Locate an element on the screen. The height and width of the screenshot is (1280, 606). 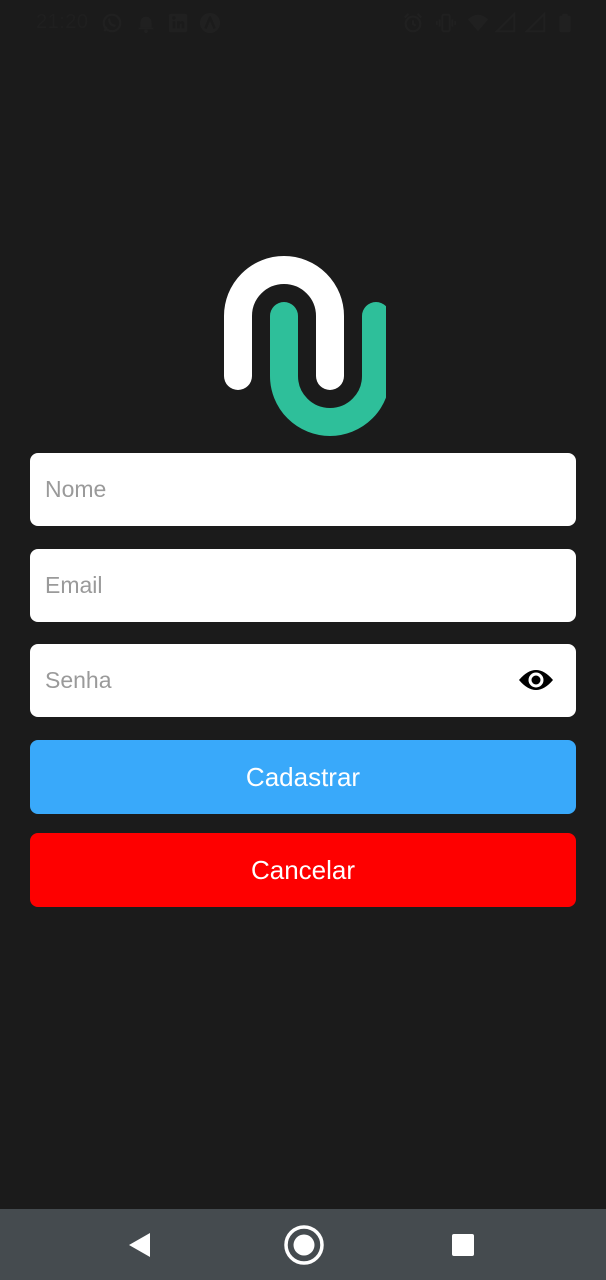
vibrate-icon is located at coordinates (446, 23).